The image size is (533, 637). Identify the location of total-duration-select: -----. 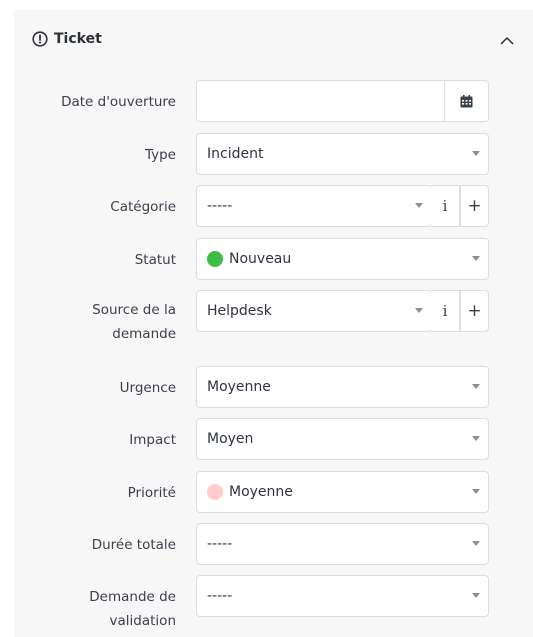
(342, 544).